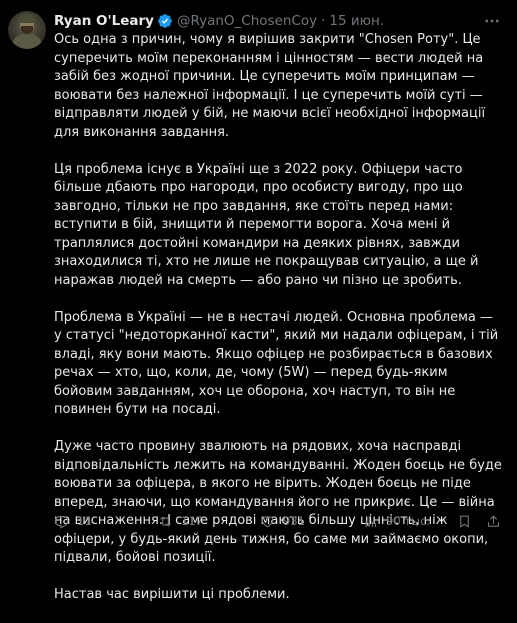  I want to click on views-count: 90 тыс., so click(408, 521).